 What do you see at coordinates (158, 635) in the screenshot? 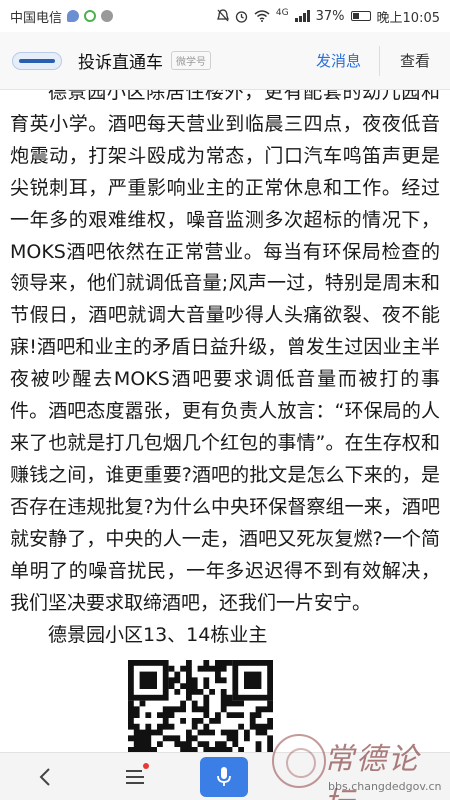
I see `article-signature: 德景园小区13、14栋业主` at bounding box center [158, 635].